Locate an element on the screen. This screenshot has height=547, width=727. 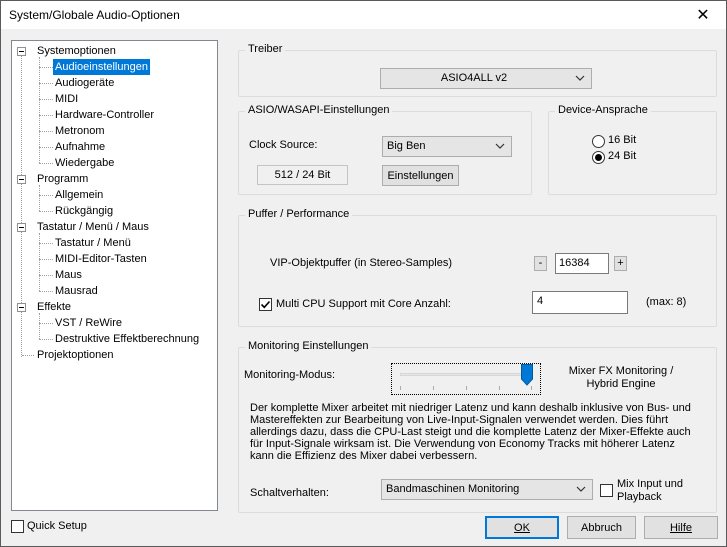
tree-item: Maus is located at coordinates (114, 275).